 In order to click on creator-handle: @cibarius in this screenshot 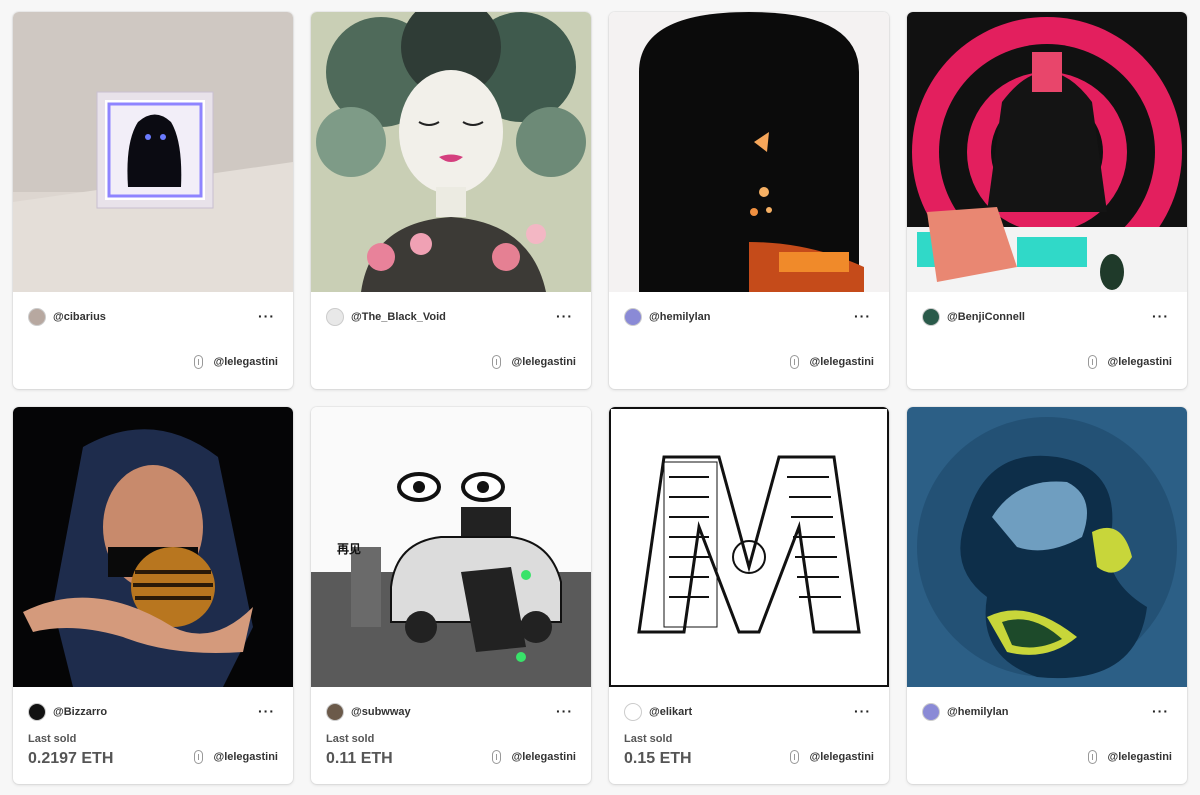, I will do `click(79, 317)`.